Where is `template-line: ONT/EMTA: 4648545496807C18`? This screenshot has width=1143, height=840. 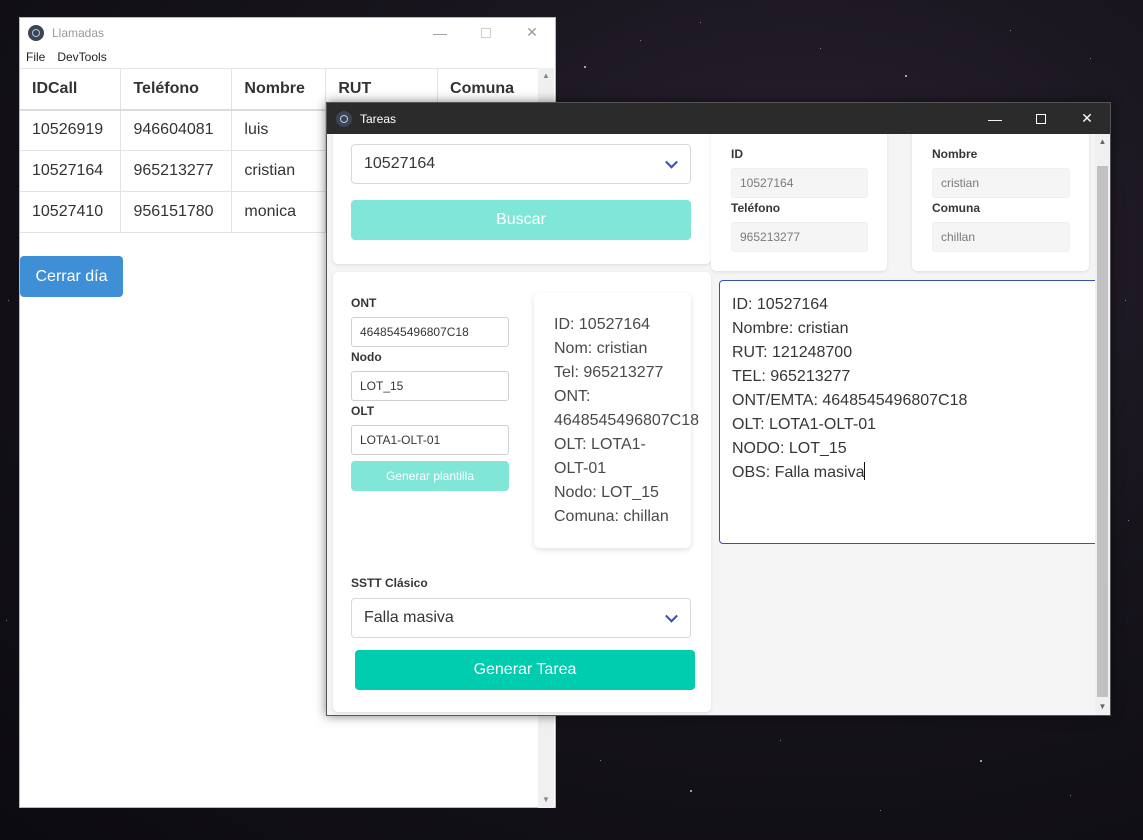
template-line: ONT/EMTA: 4648545496807C18 is located at coordinates (850, 400).